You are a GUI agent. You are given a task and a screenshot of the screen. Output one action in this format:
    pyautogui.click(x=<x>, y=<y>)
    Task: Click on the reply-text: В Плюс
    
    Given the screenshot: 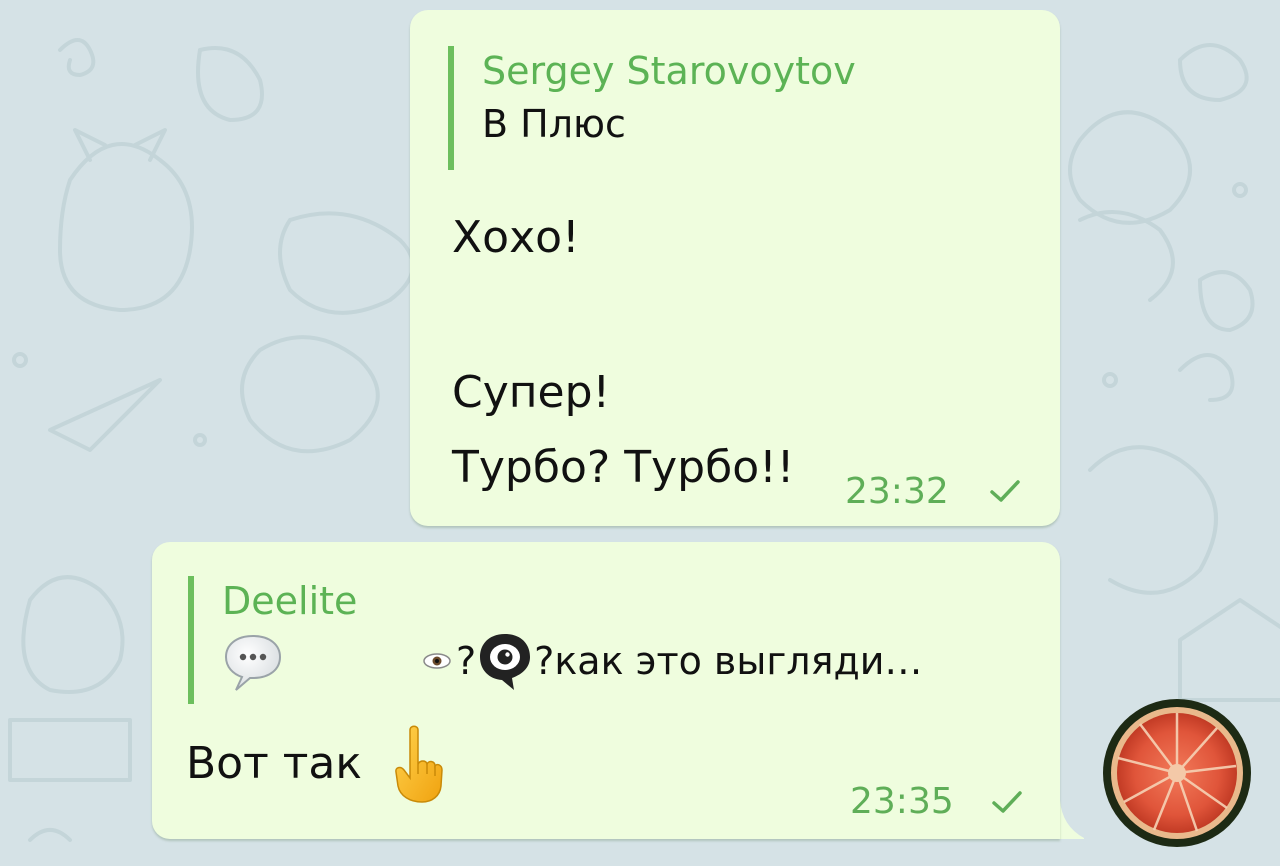 What is the action you would take?
    pyautogui.click(x=554, y=124)
    